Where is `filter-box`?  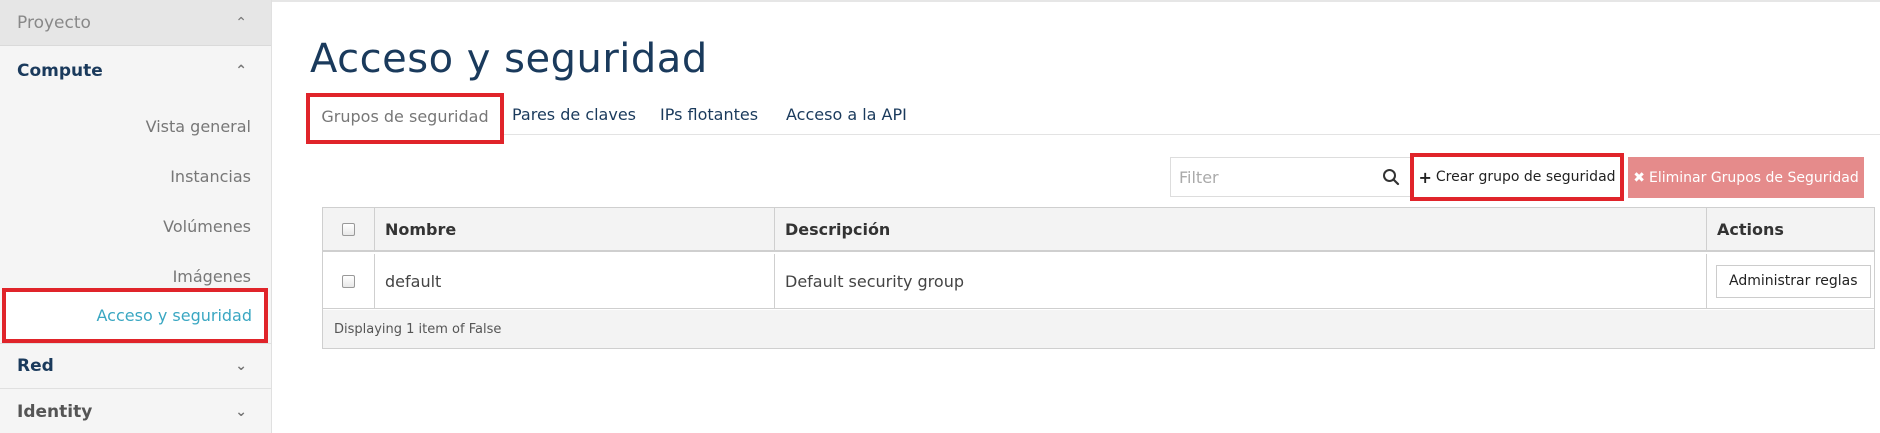 filter-box is located at coordinates (1290, 177).